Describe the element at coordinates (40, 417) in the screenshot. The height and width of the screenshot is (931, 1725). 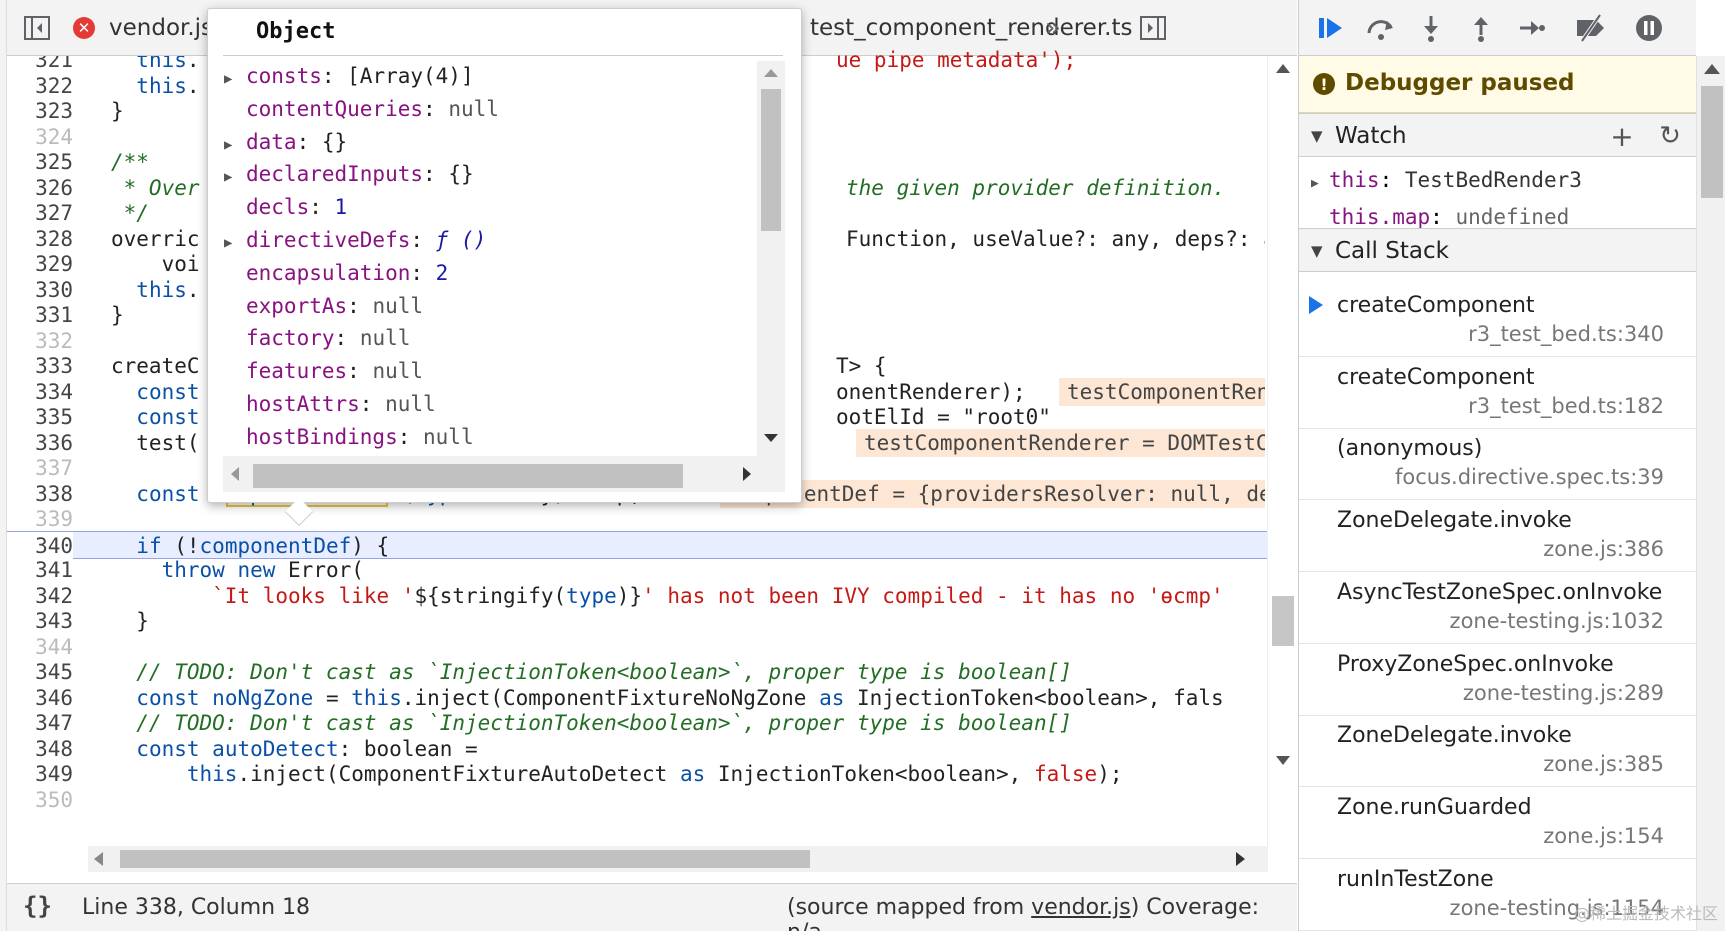
I see `line-number: 335` at that location.